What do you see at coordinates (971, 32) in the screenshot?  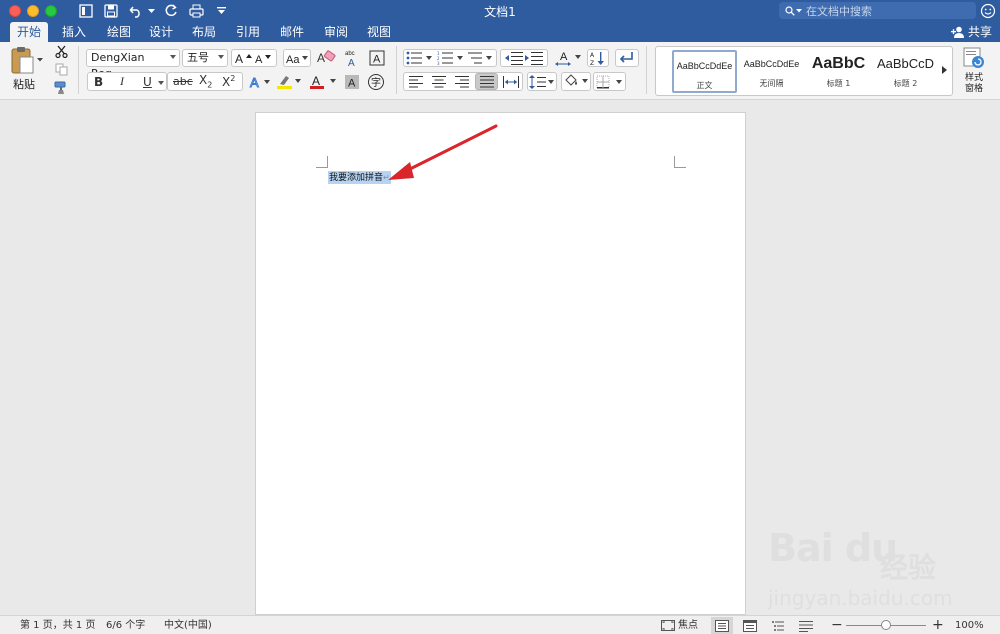 I see `share-button: 共享` at bounding box center [971, 32].